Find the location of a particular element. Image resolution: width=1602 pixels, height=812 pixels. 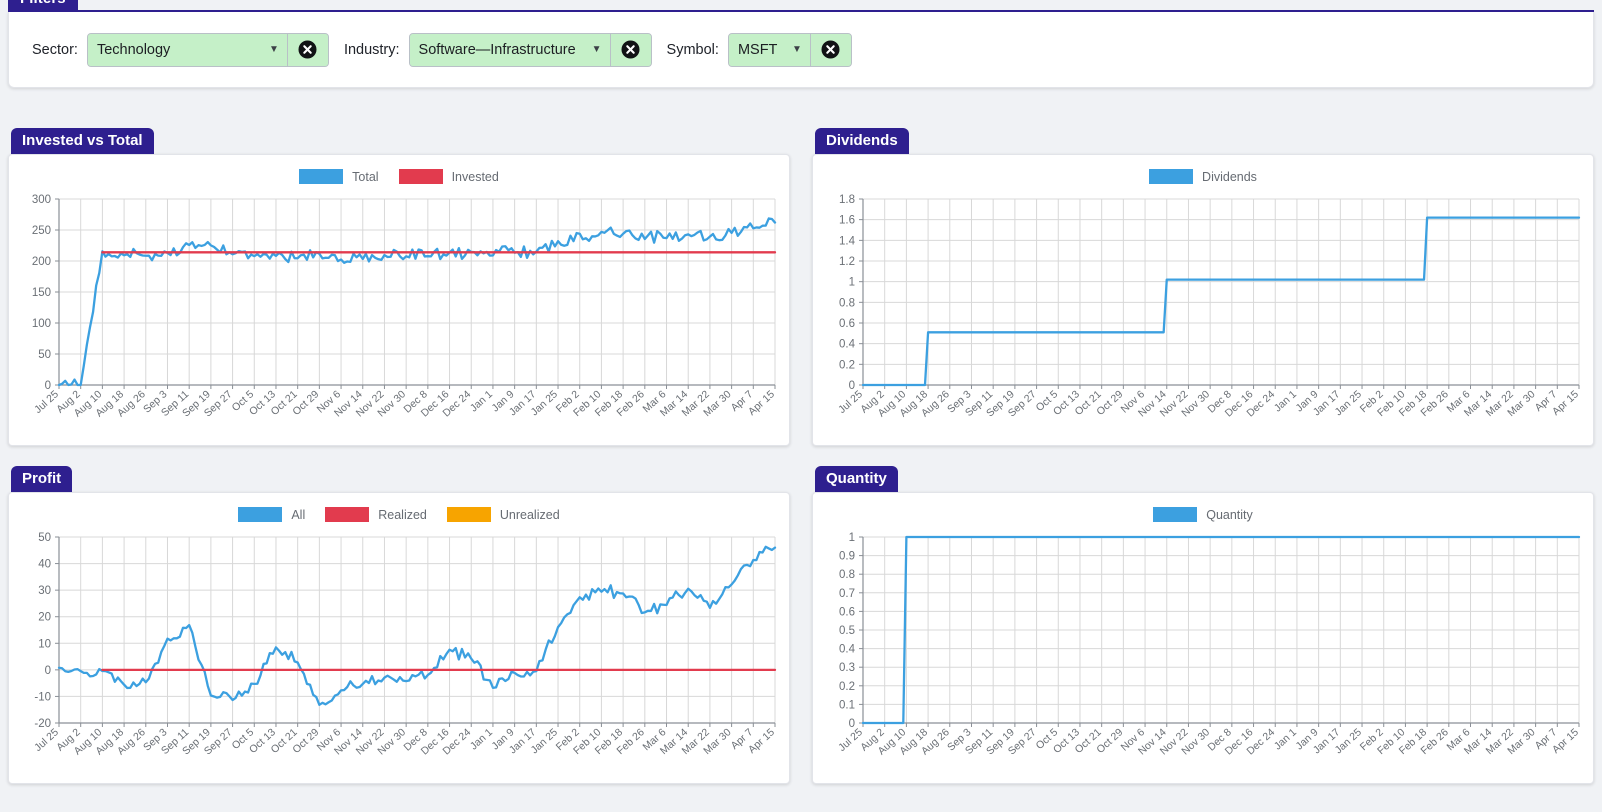

industry-clear-button is located at coordinates (630, 49).